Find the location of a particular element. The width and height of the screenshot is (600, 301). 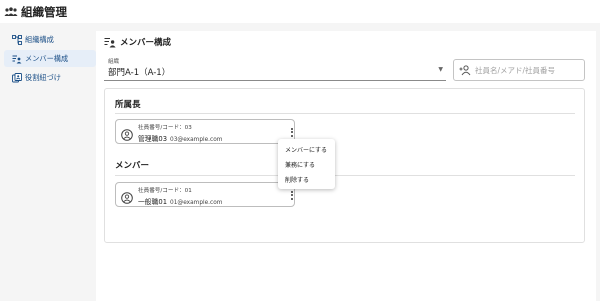

group-title-head: 所属長 is located at coordinates (128, 105).